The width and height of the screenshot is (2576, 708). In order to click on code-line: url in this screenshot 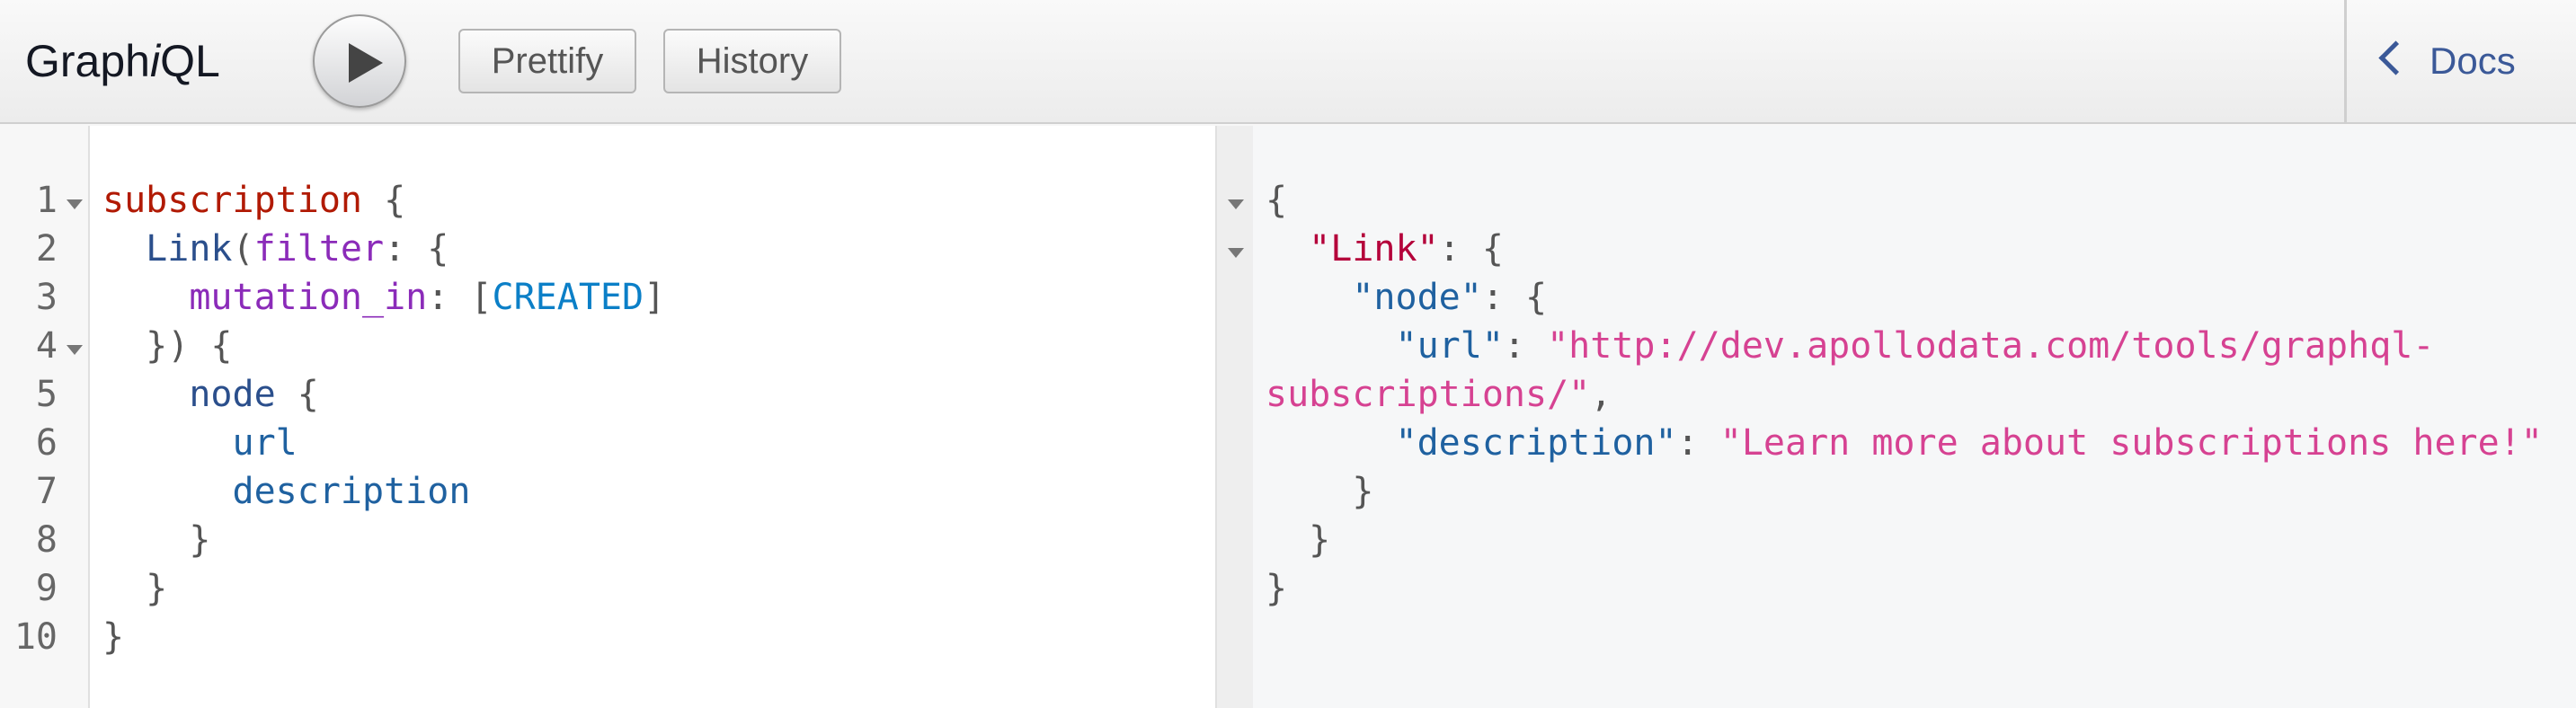, I will do `click(200, 443)`.